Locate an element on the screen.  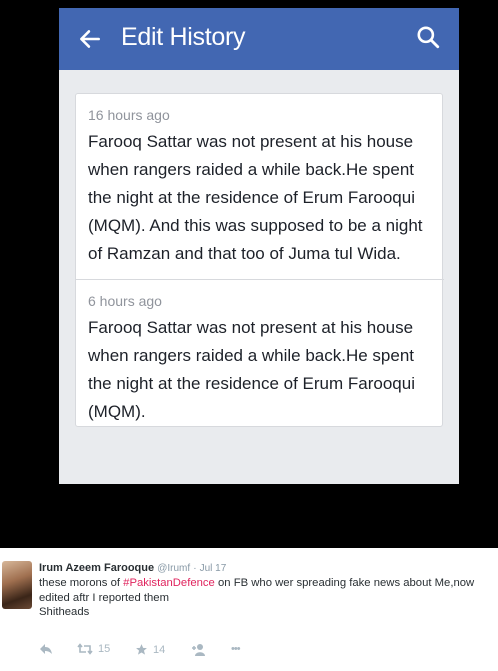
edit-timestamp: 16 hours ago is located at coordinates (129, 115).